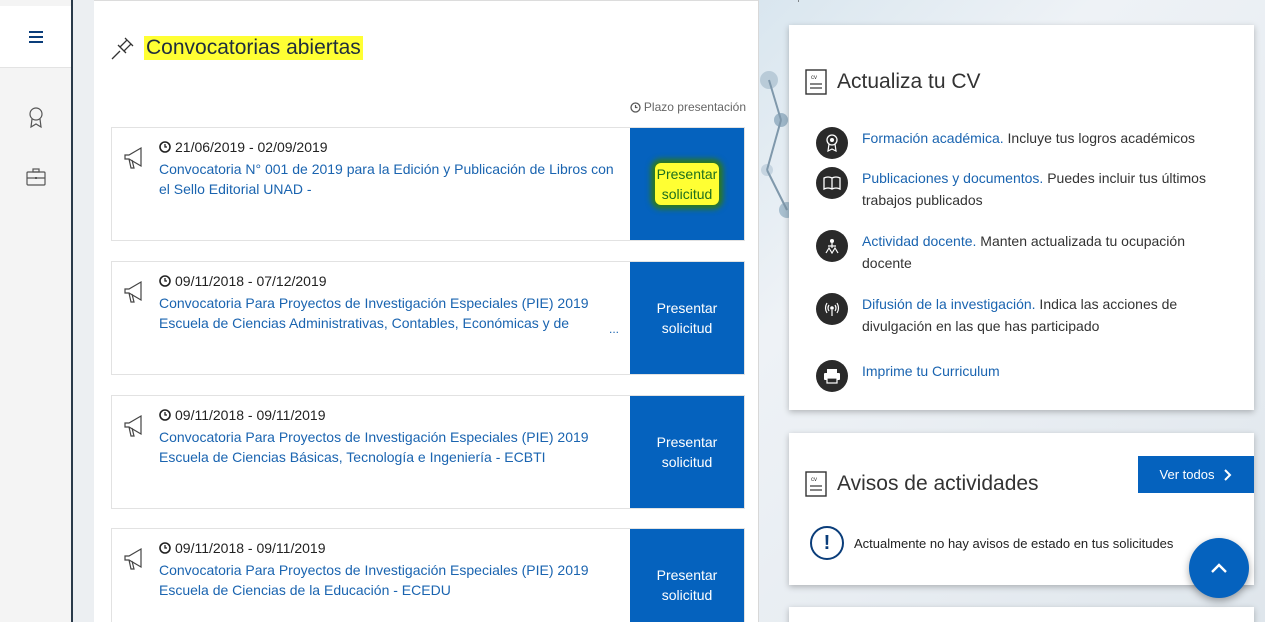 This screenshot has width=1265, height=622. Describe the element at coordinates (1021, 614) in the screenshot. I see `third-card` at that location.